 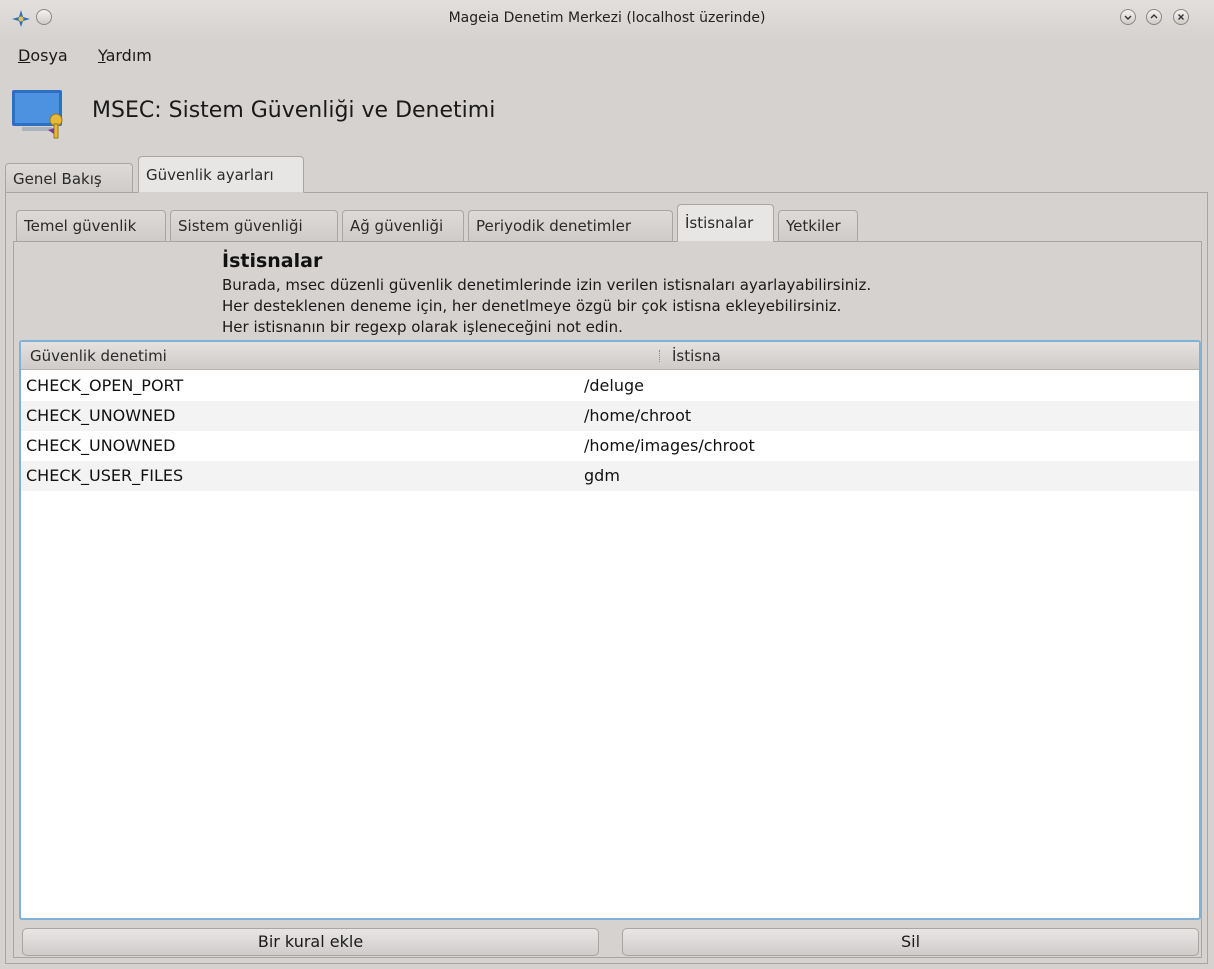 What do you see at coordinates (1154, 17) in the screenshot?
I see `maximize-icon` at bounding box center [1154, 17].